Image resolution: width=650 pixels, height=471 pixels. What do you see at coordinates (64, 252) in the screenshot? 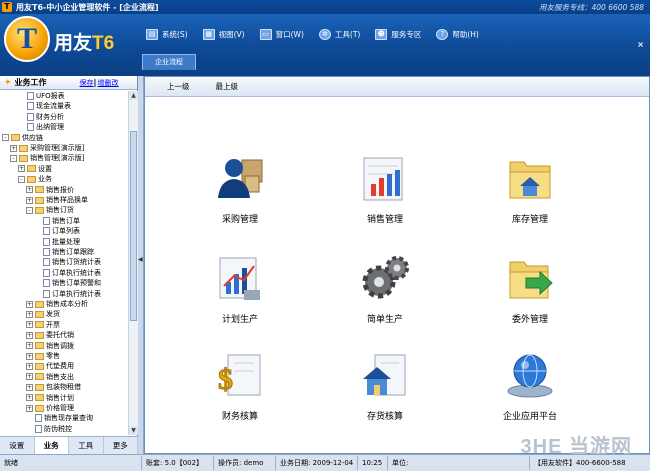
I see `tree-item: 销售订单跟踪` at bounding box center [64, 252].